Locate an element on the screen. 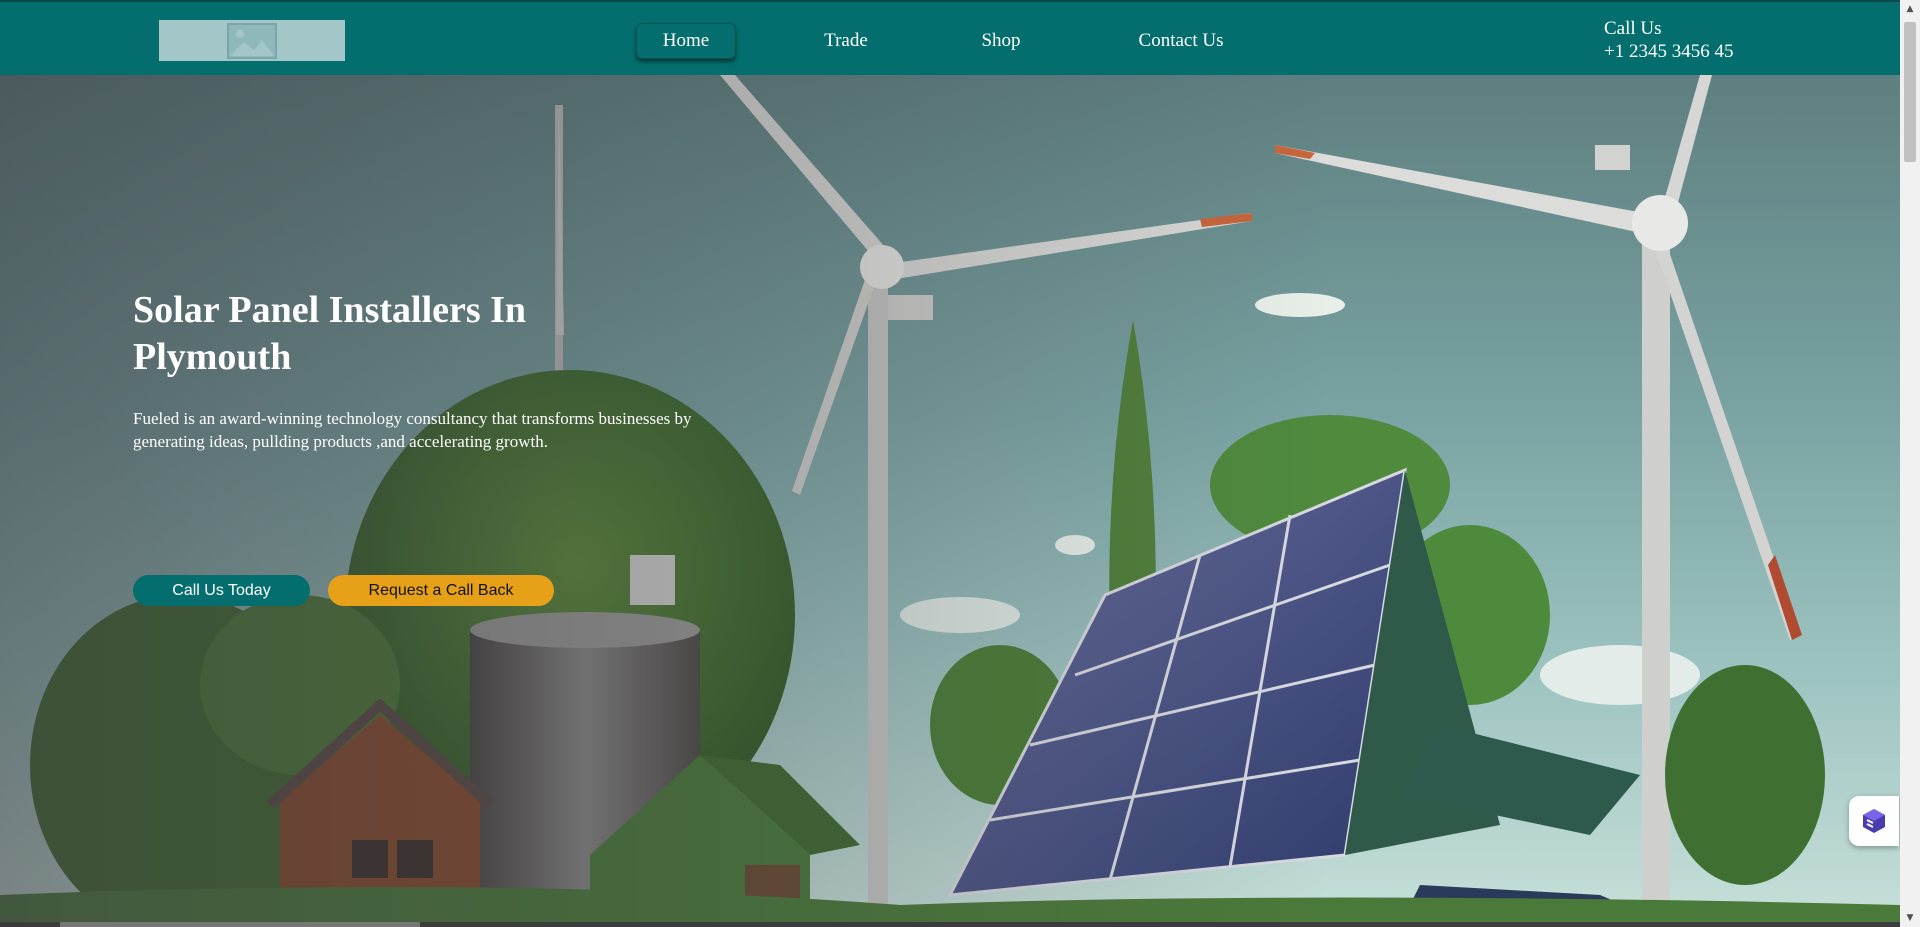 The height and width of the screenshot is (927, 1920). site-logo is located at coordinates (252, 40).